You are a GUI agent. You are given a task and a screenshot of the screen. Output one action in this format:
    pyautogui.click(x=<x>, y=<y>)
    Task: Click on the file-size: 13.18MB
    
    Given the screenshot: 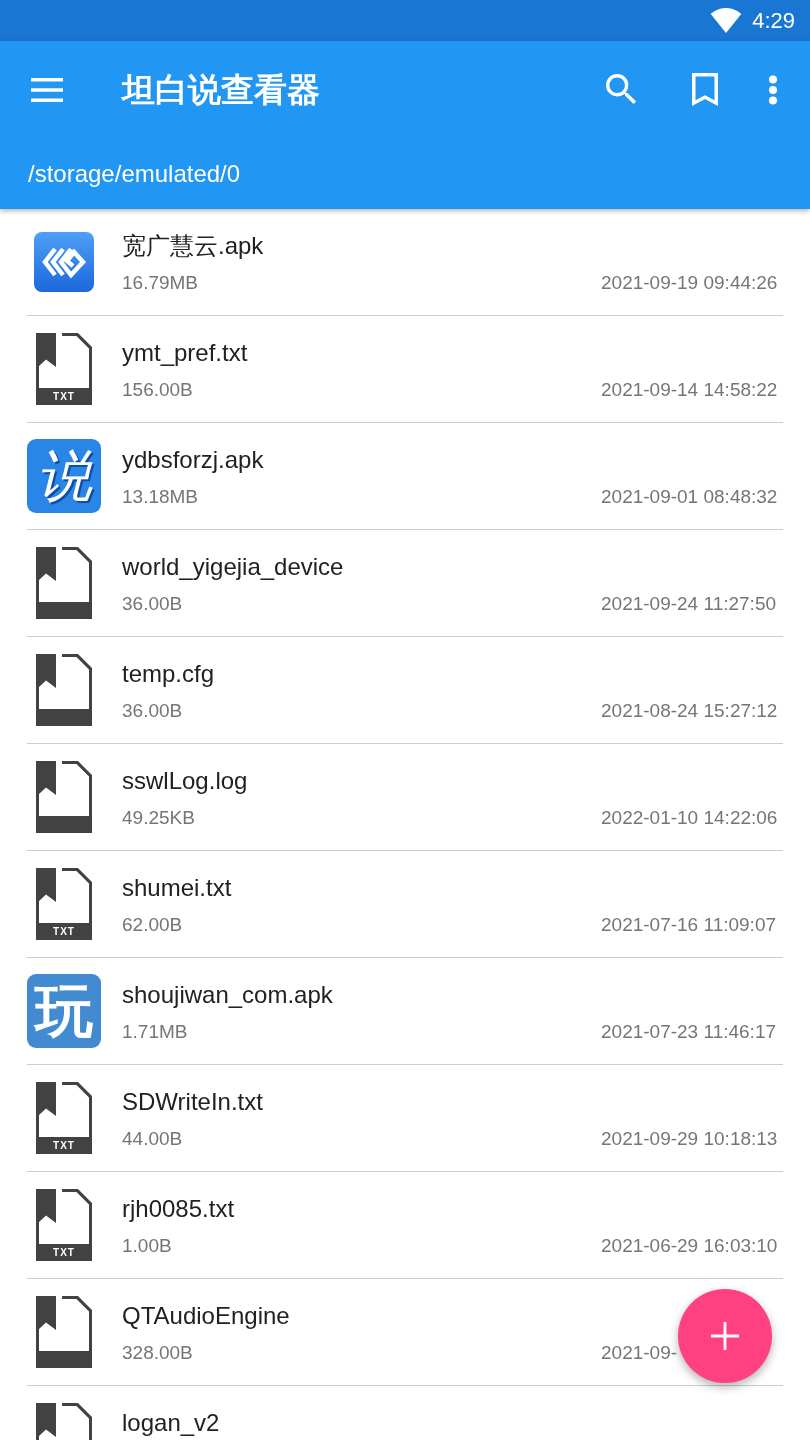 What is the action you would take?
    pyautogui.click(x=160, y=497)
    